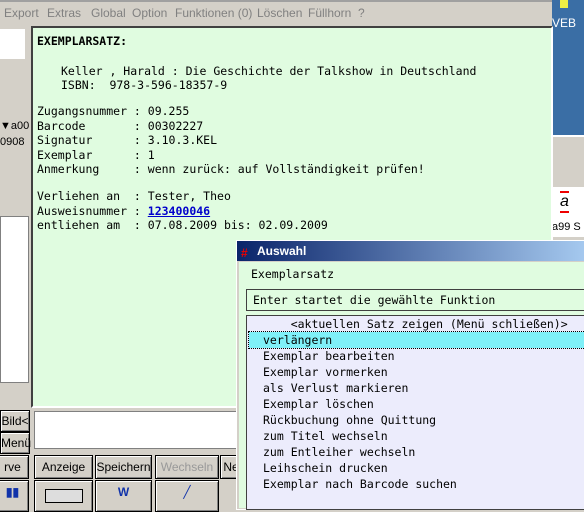 This screenshot has height=512, width=584. I want to click on list-item: Exemplar löschen, so click(416, 404).